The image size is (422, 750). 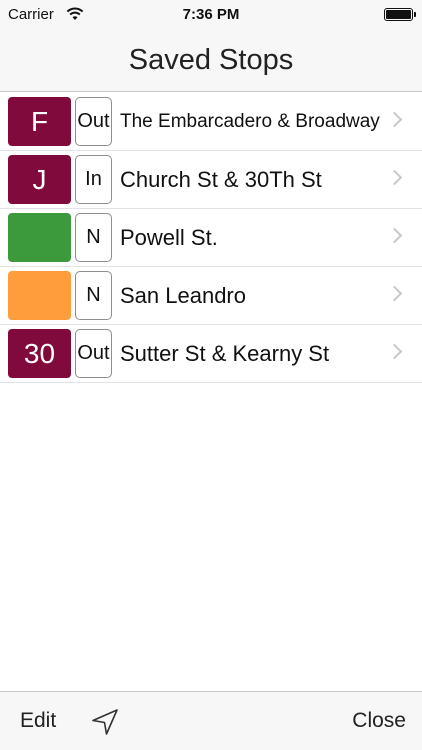 I want to click on saved-stop-row: J In Church St & 30Th St, so click(x=211, y=180).